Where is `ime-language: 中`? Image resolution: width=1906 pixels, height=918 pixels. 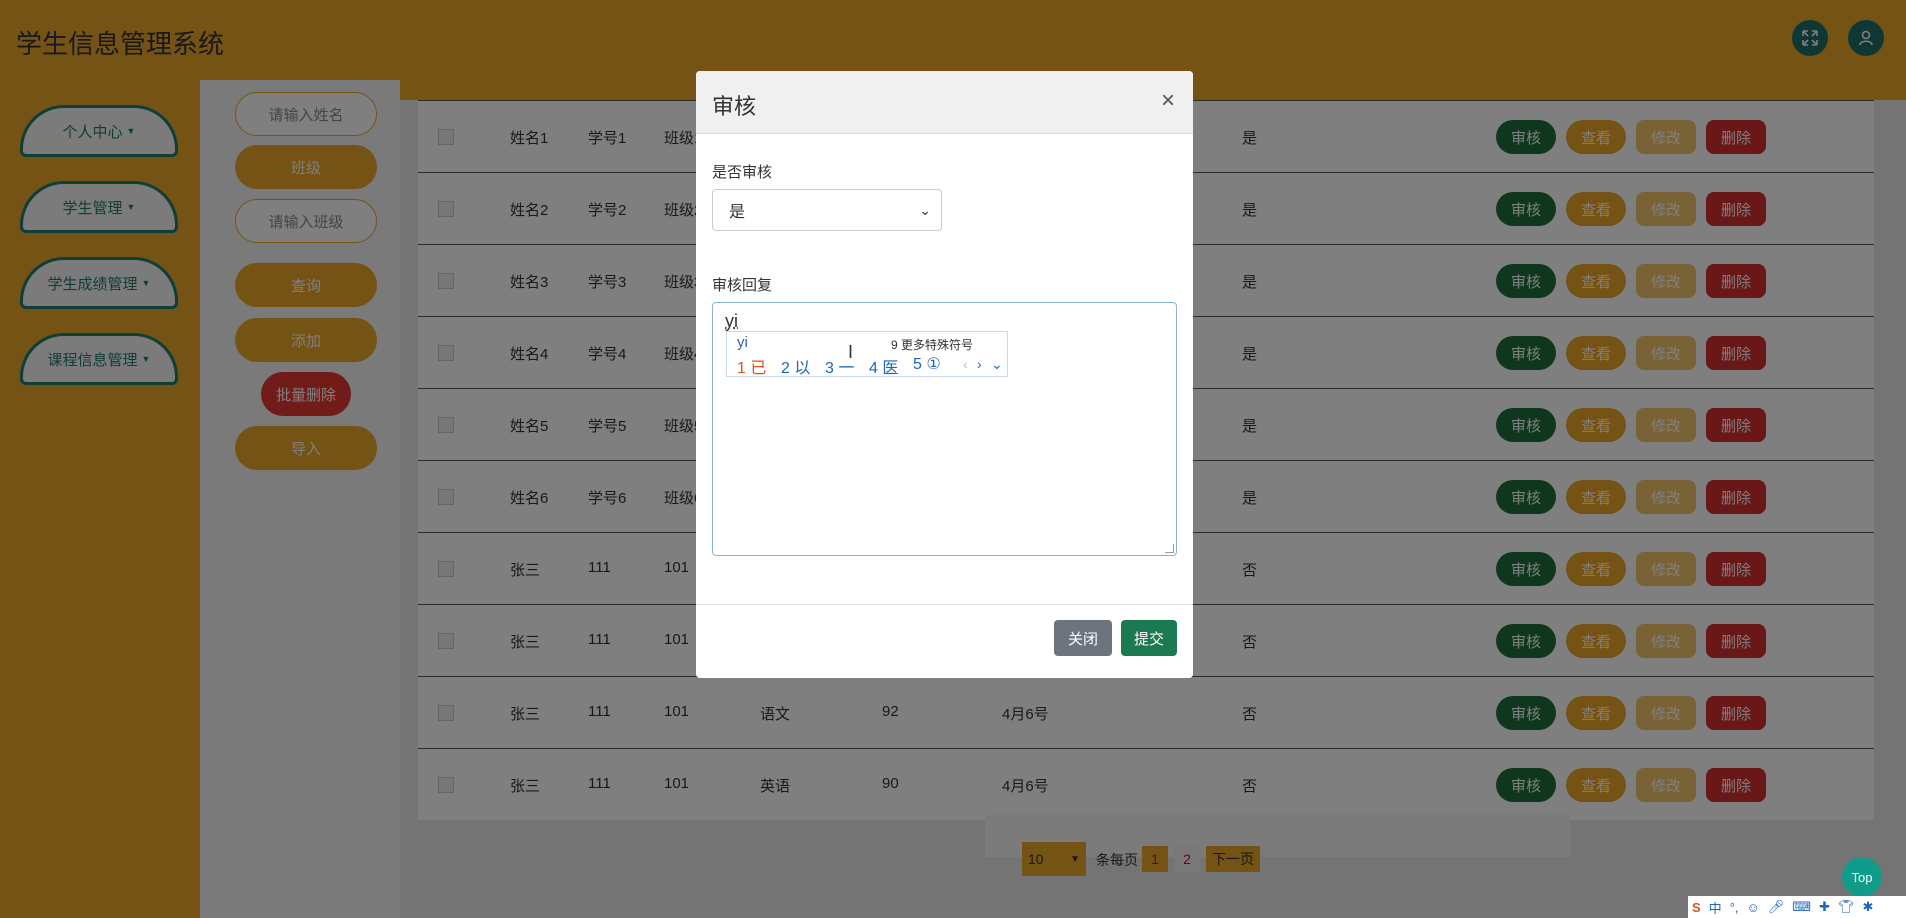 ime-language: 中 is located at coordinates (1715, 907).